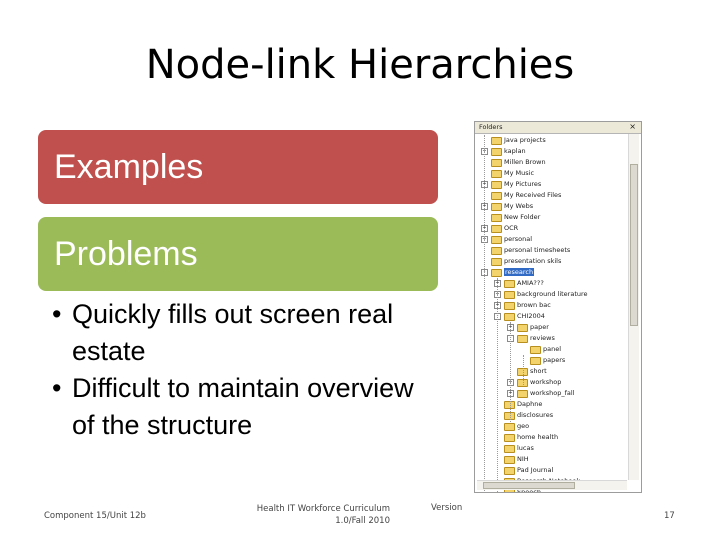 This screenshot has width=720, height=540. Describe the element at coordinates (534, 305) in the screenshot. I see `folder-name: brown bac` at that location.